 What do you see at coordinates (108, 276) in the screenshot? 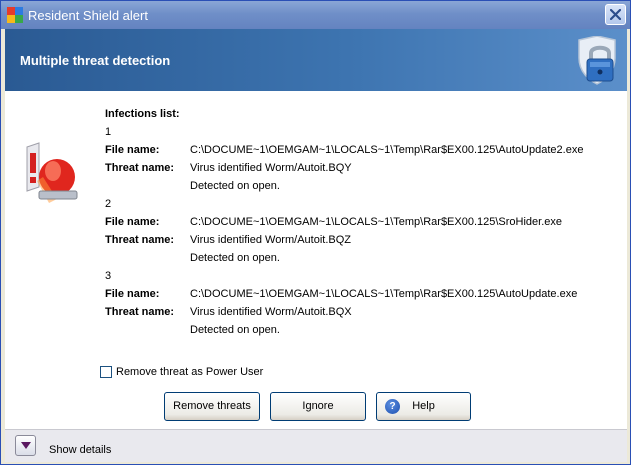
I see `infection-index: 3` at bounding box center [108, 276].